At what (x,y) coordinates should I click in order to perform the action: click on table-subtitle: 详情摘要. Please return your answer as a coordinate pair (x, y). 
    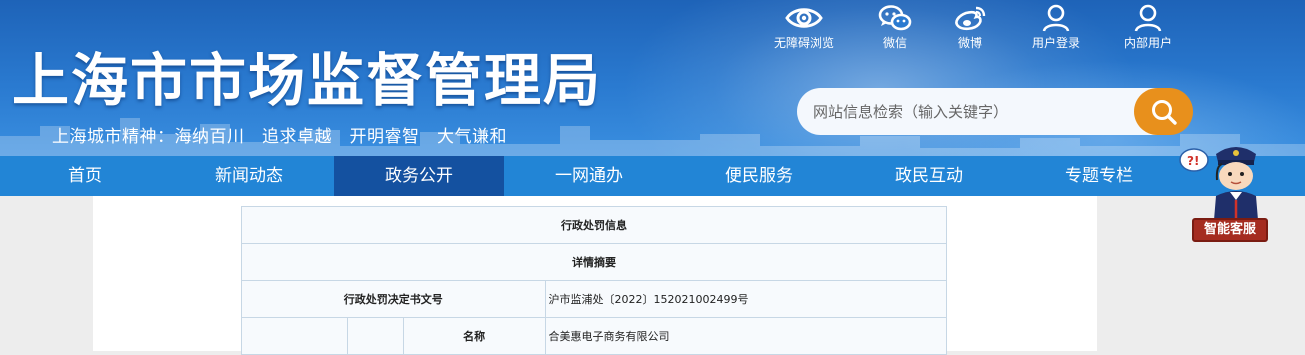
    Looking at the image, I should click on (594, 262).